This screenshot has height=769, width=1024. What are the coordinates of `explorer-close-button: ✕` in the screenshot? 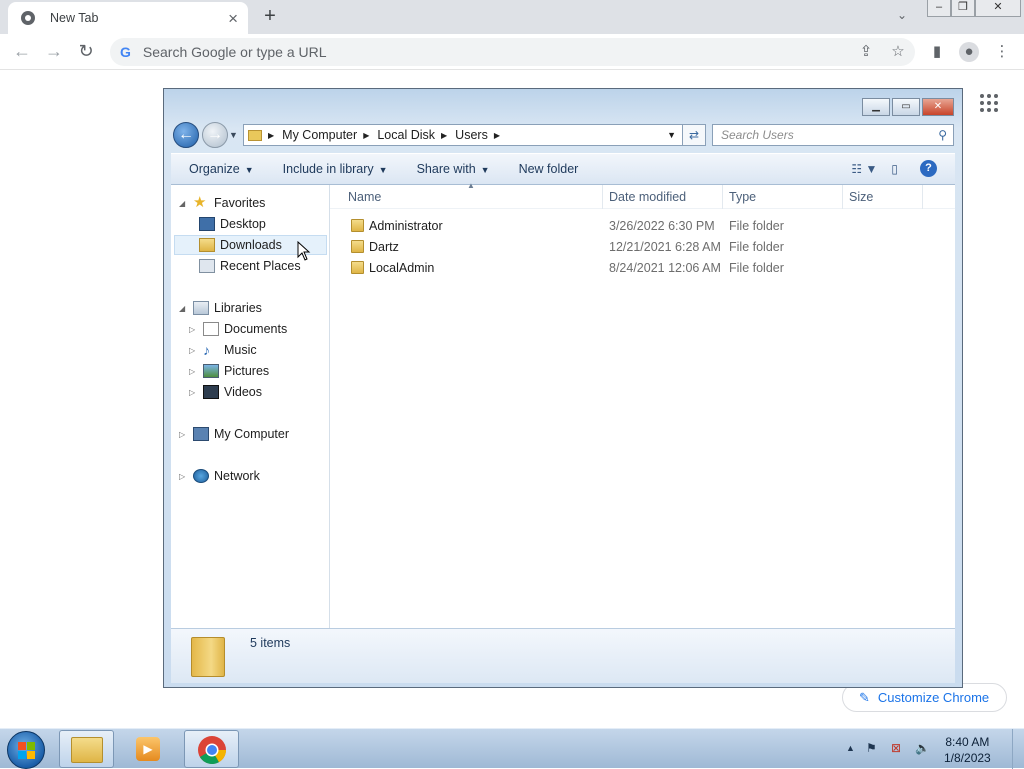 It's located at (938, 107).